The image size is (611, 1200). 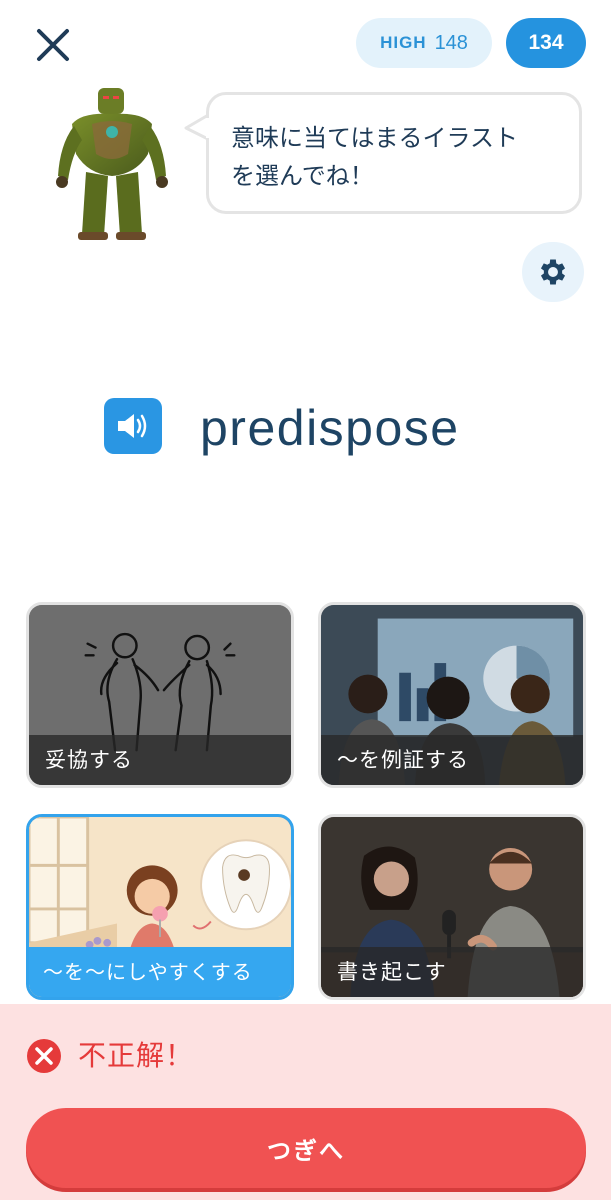 I want to click on high-score-value: 148, so click(x=451, y=42).